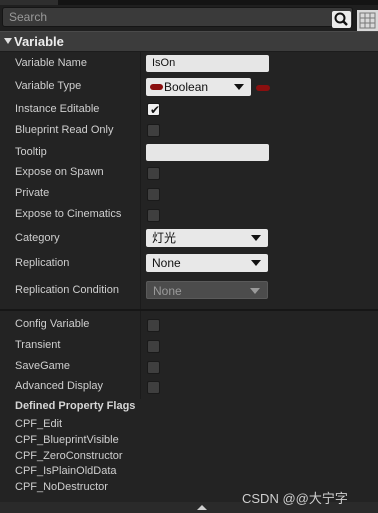 This screenshot has height=513, width=378. I want to click on property-flag: CPF_BlueprintVisible, so click(67, 440).